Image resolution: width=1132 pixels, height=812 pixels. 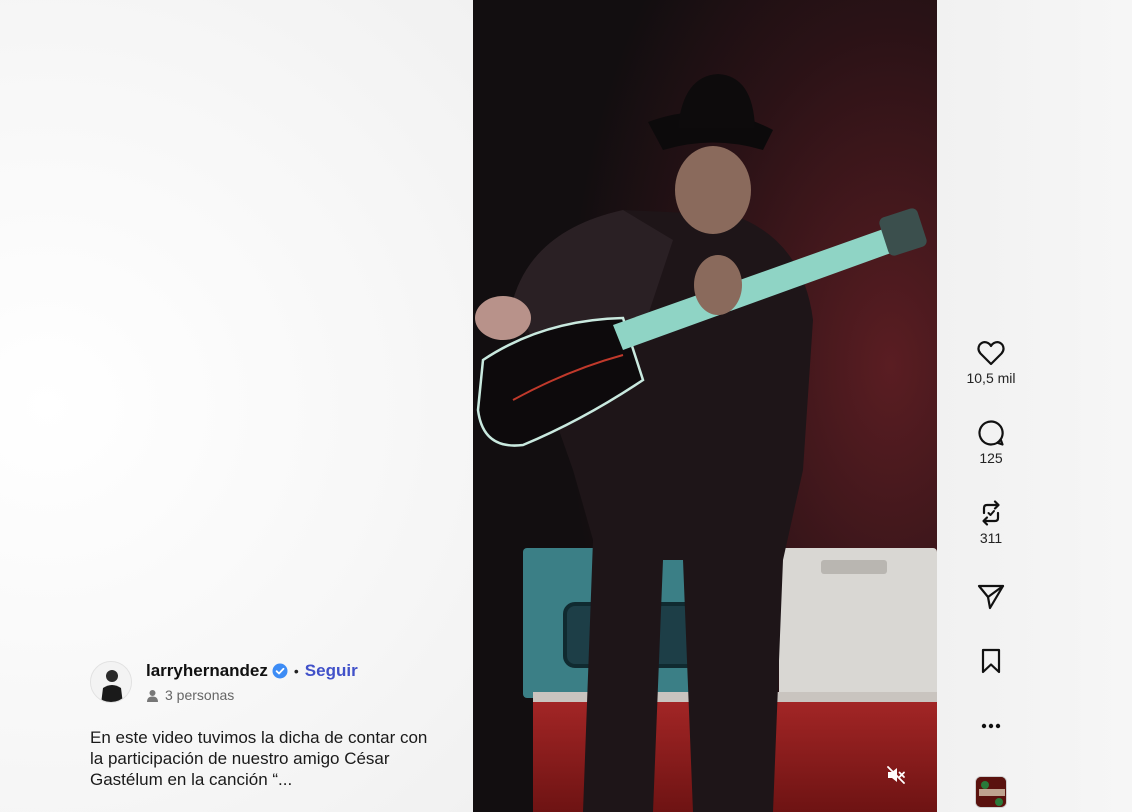 I want to click on person-icon, so click(x=152, y=695).